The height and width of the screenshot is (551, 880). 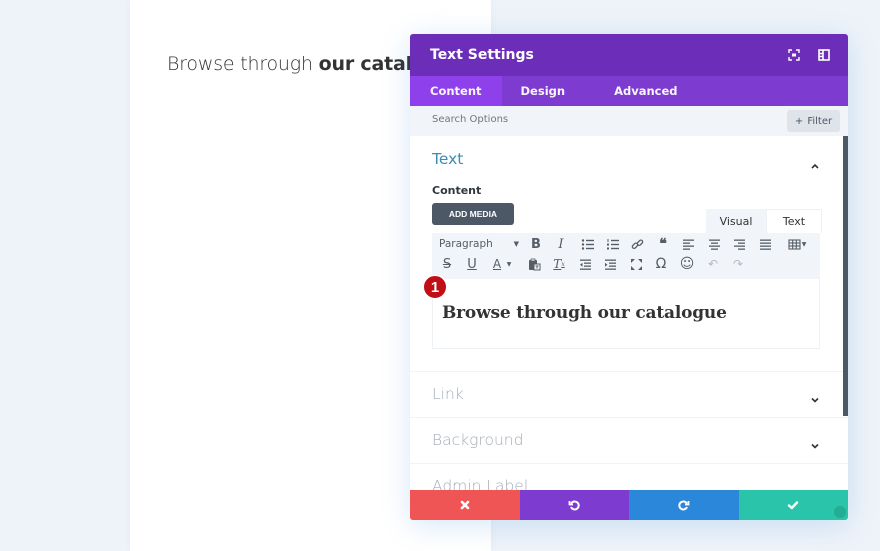 What do you see at coordinates (688, 244) in the screenshot?
I see `align-left-icon` at bounding box center [688, 244].